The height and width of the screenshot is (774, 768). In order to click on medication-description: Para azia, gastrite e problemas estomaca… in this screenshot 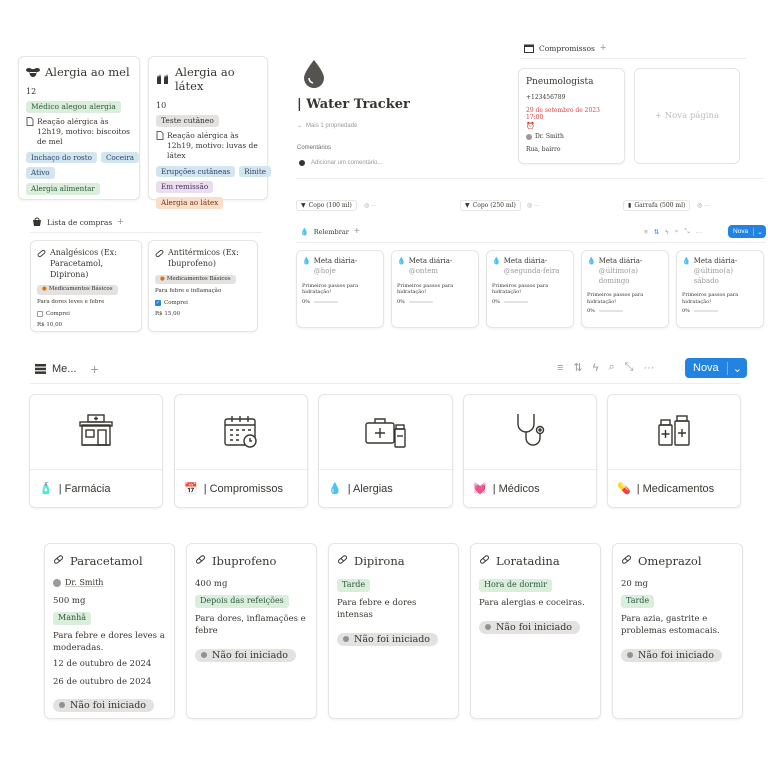, I will do `click(670, 625)`.